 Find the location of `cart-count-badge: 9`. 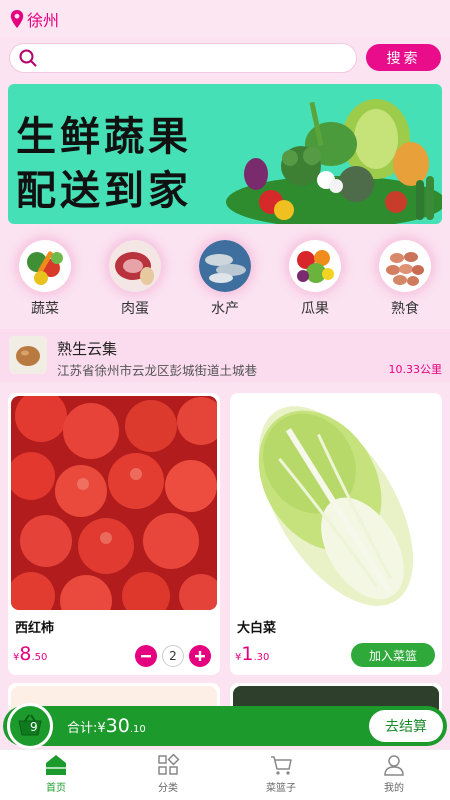

cart-count-badge: 9 is located at coordinates (34, 727).